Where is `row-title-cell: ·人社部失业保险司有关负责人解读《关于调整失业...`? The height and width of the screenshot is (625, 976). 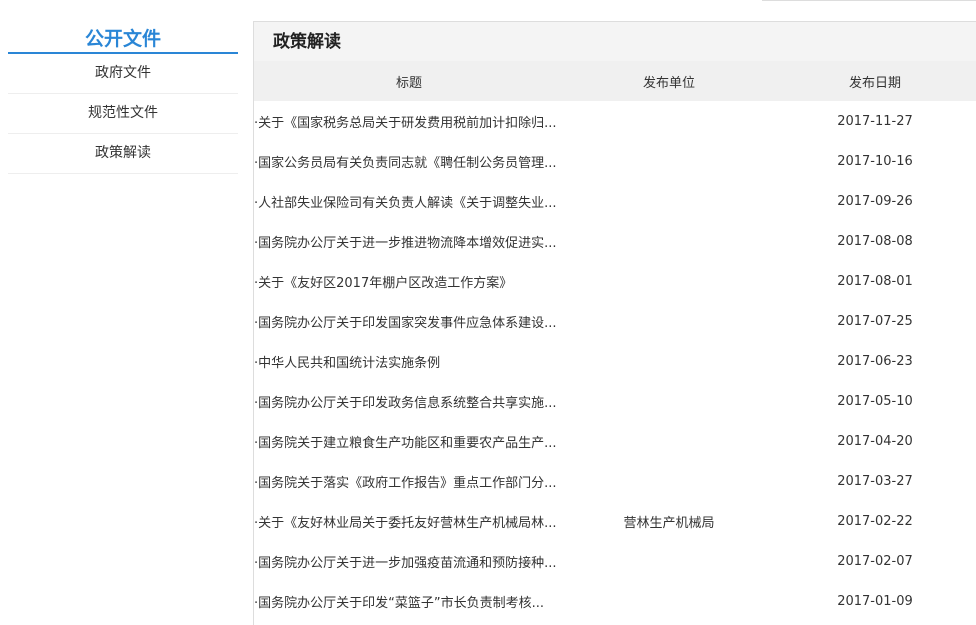
row-title-cell: ·人社部失业保险司有关负责人解读《关于调整失业... is located at coordinates (409, 201).